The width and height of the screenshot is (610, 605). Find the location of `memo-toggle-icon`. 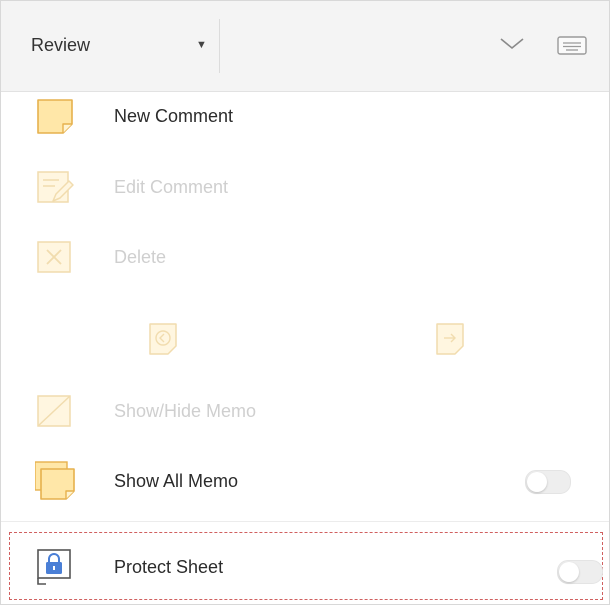

memo-toggle-icon is located at coordinates (54, 411).